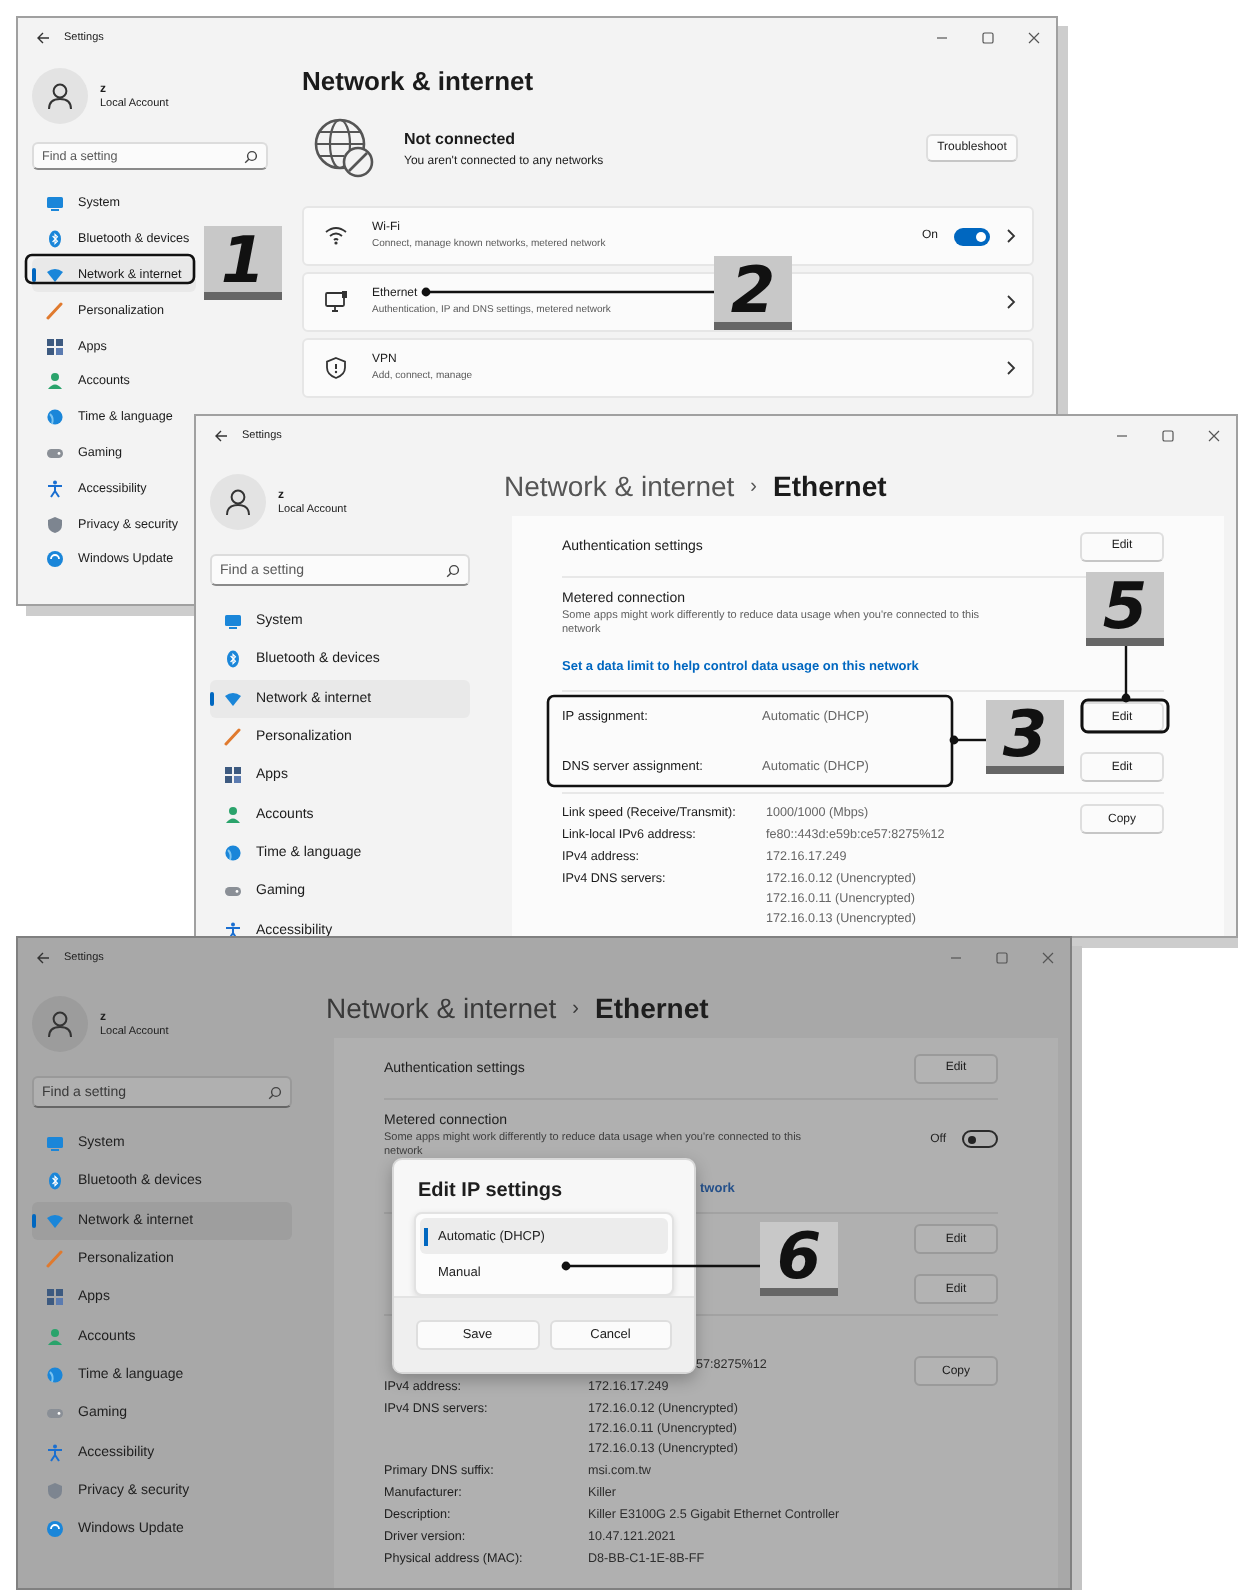 This screenshot has height=1590, width=1238. What do you see at coordinates (243, 263) in the screenshot?
I see `callout-badge: 1` at bounding box center [243, 263].